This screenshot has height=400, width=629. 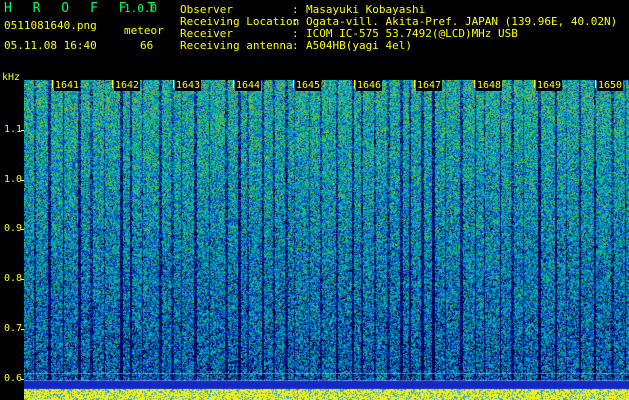 I want to click on y-tick-label: 1.0, so click(x=12, y=179).